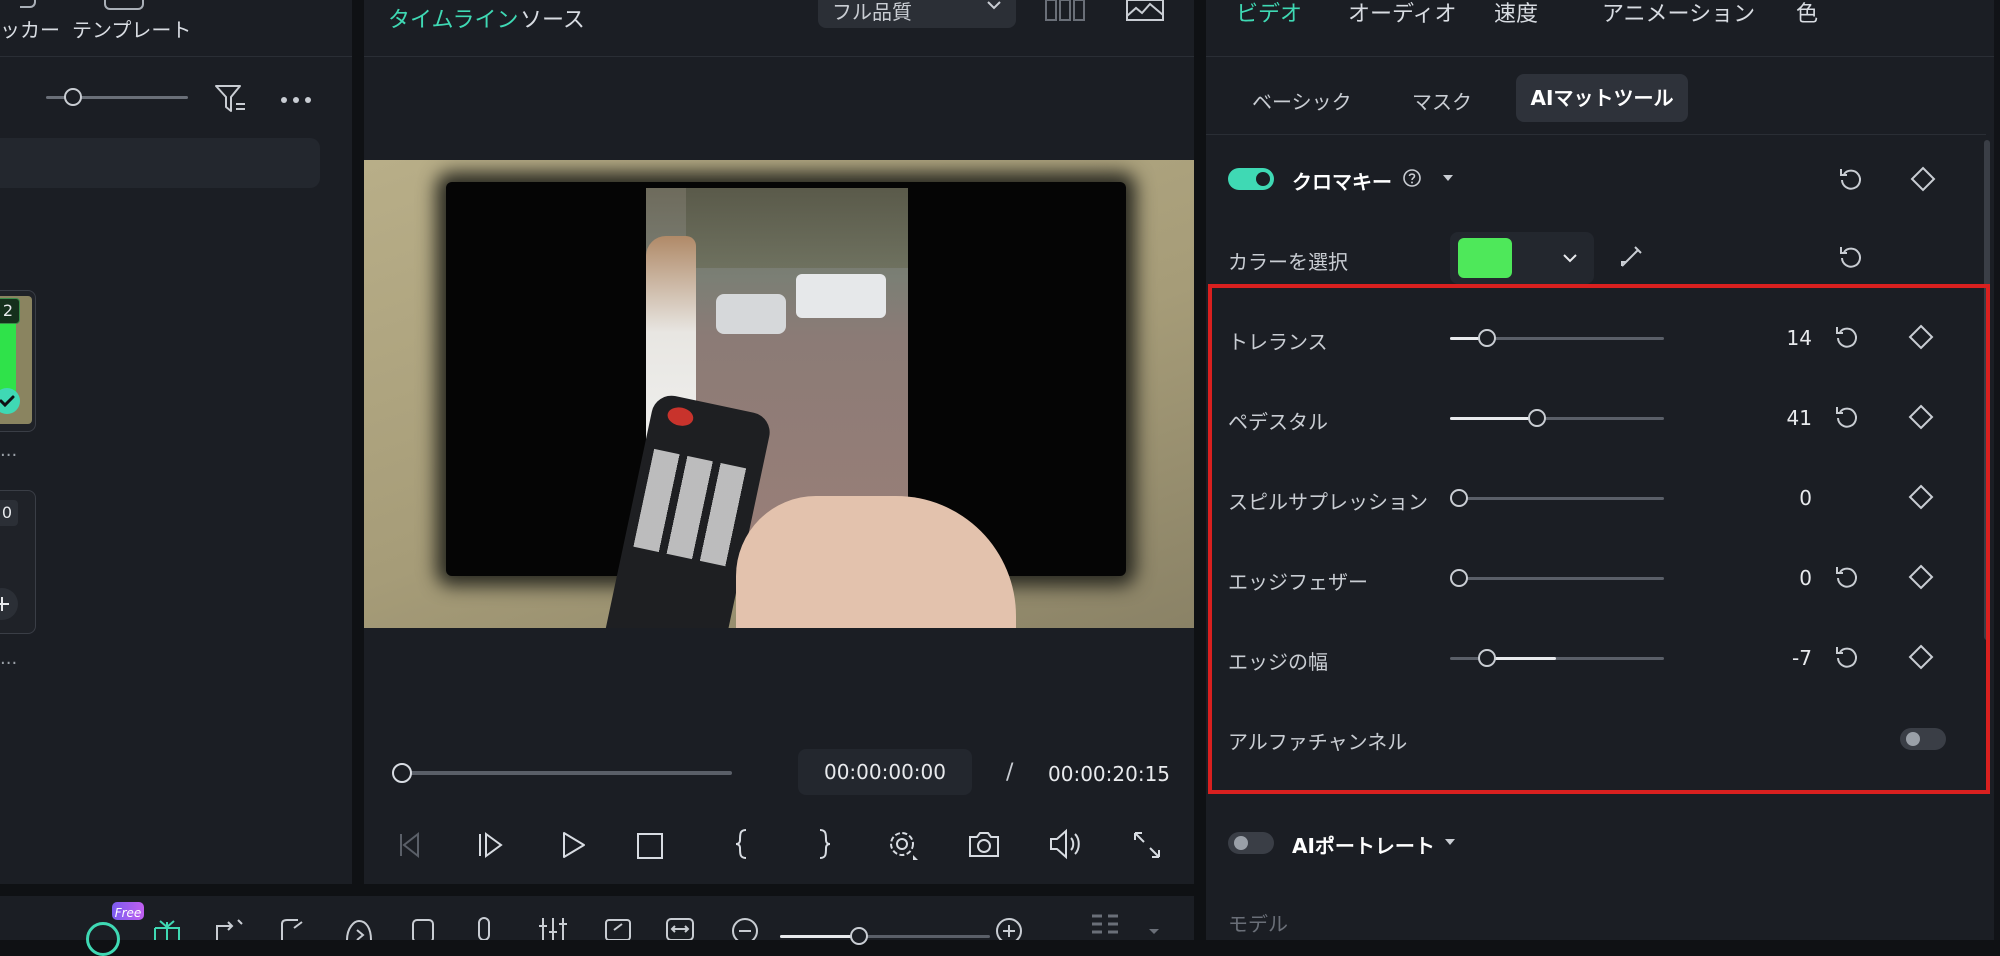 The width and height of the screenshot is (2000, 956). What do you see at coordinates (1258, 924) in the screenshot?
I see `model-label: モデル` at bounding box center [1258, 924].